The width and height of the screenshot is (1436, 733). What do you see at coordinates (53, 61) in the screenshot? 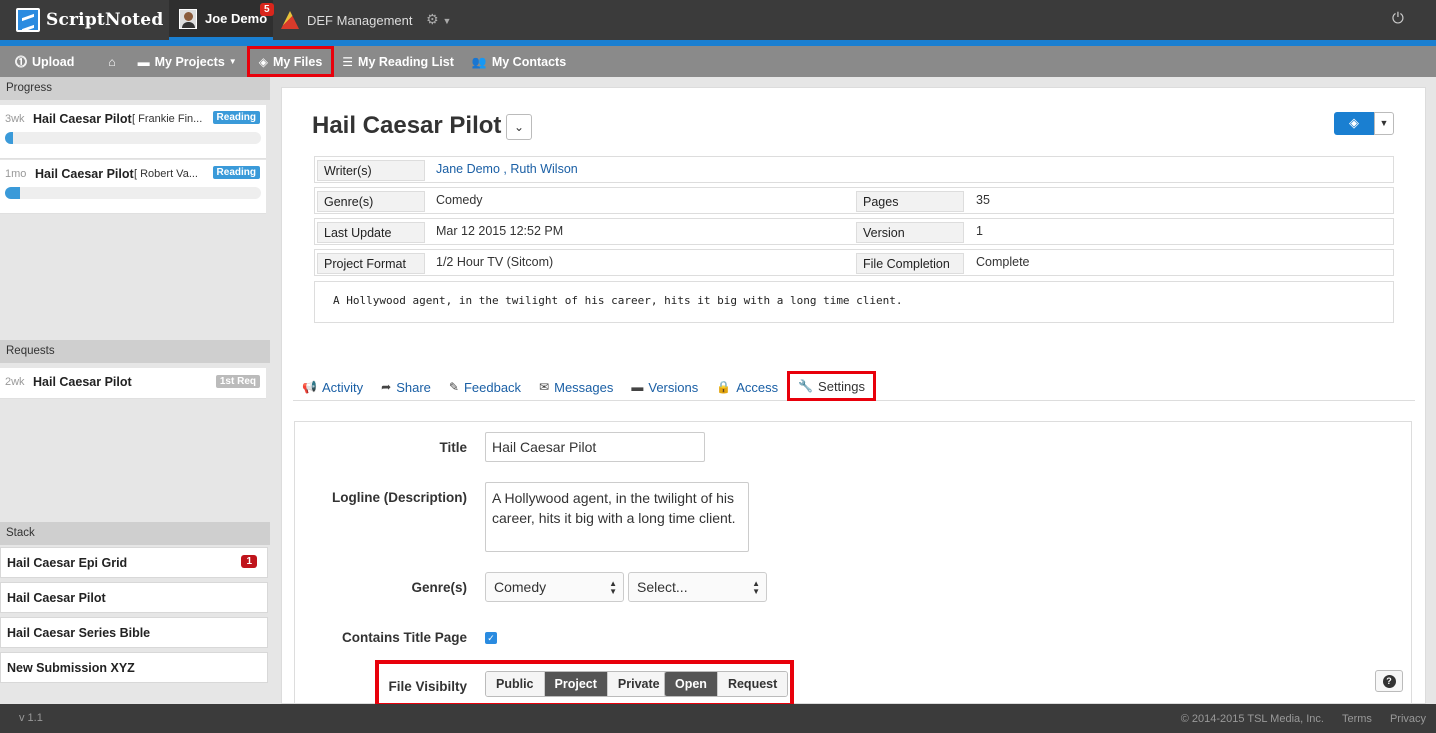
I see `upload-label: Upload` at bounding box center [53, 61].